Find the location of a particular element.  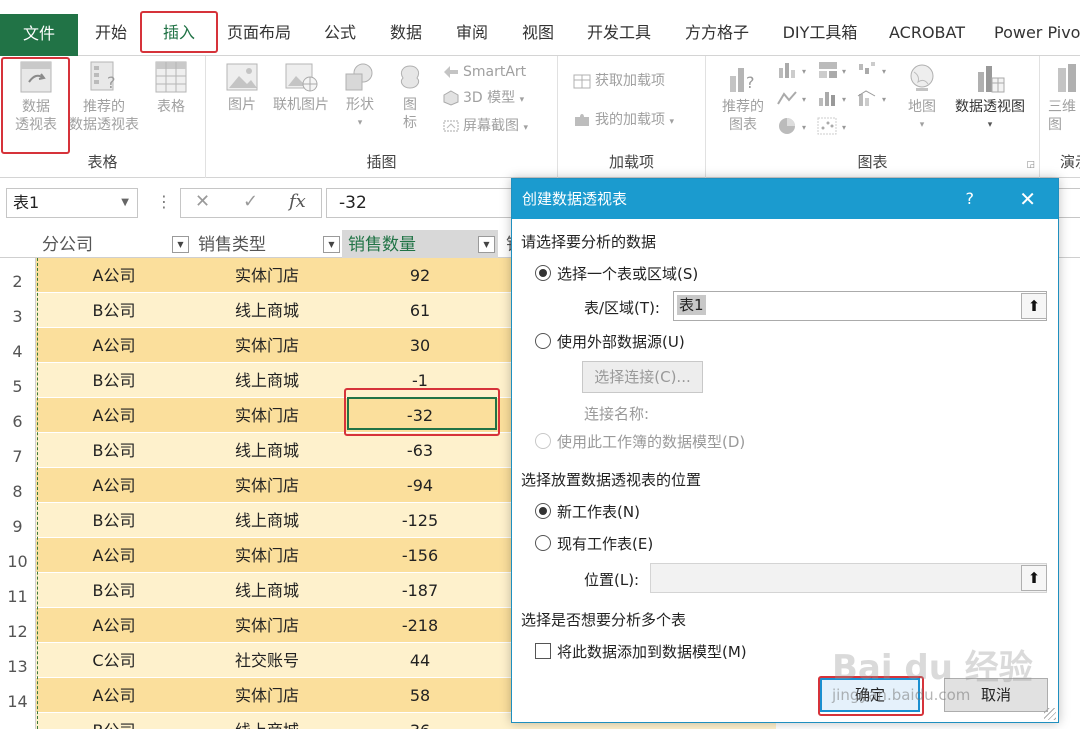

pictures-button: 图片 is located at coordinates (242, 88).